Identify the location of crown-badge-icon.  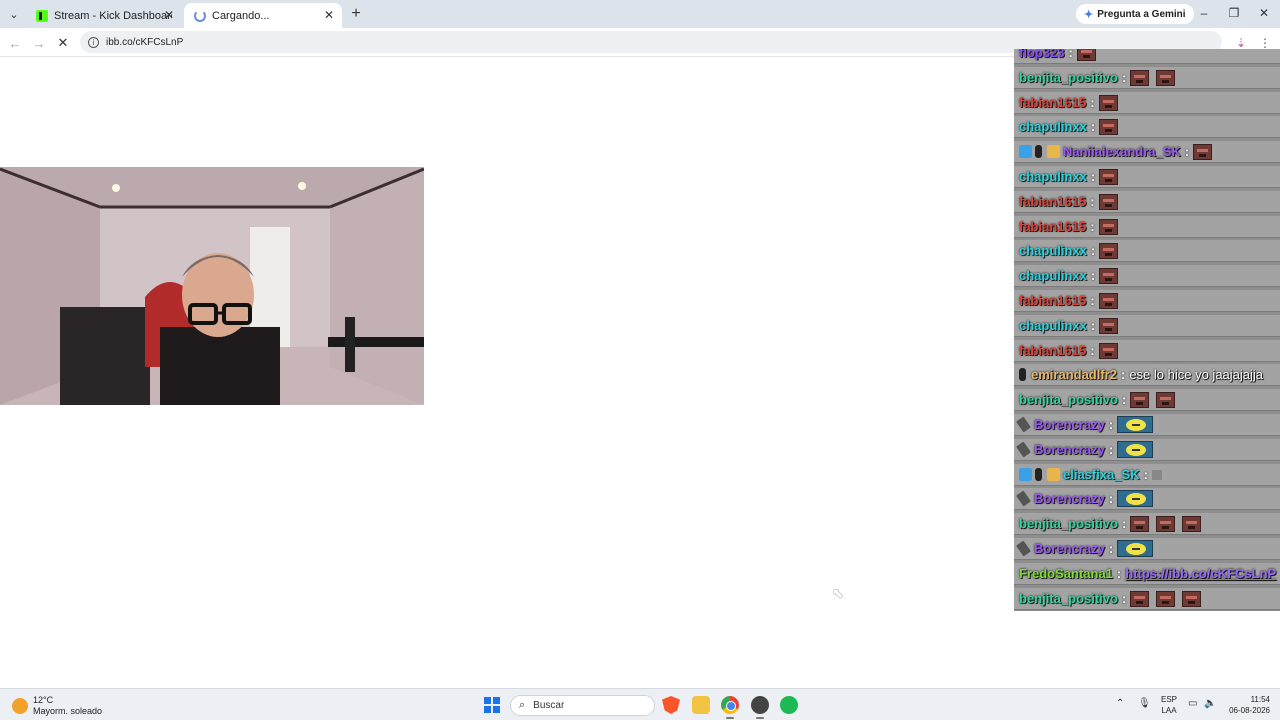
(1053, 151).